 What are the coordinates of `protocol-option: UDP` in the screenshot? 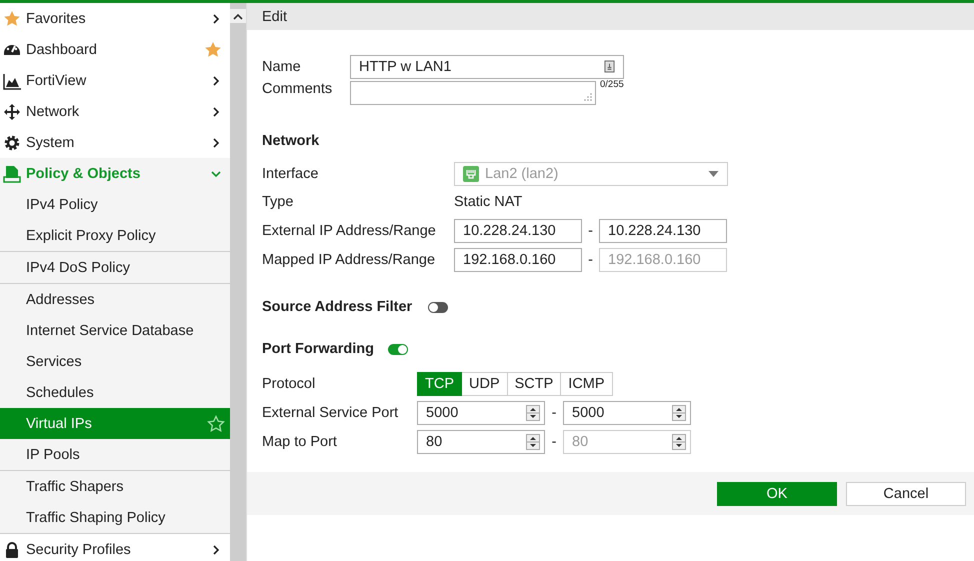 It's located at (485, 384).